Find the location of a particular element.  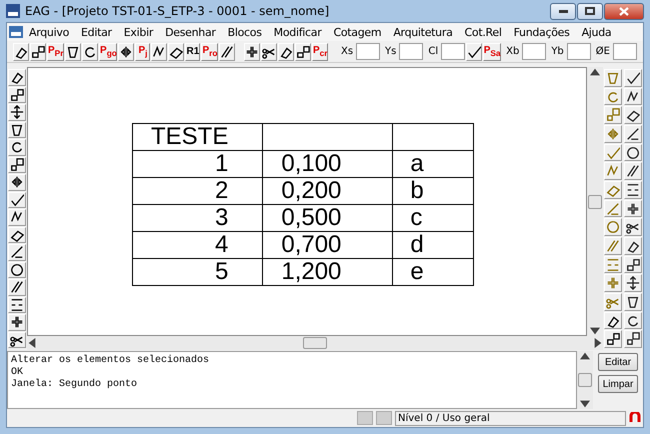

menu-item: Blocos is located at coordinates (245, 32).